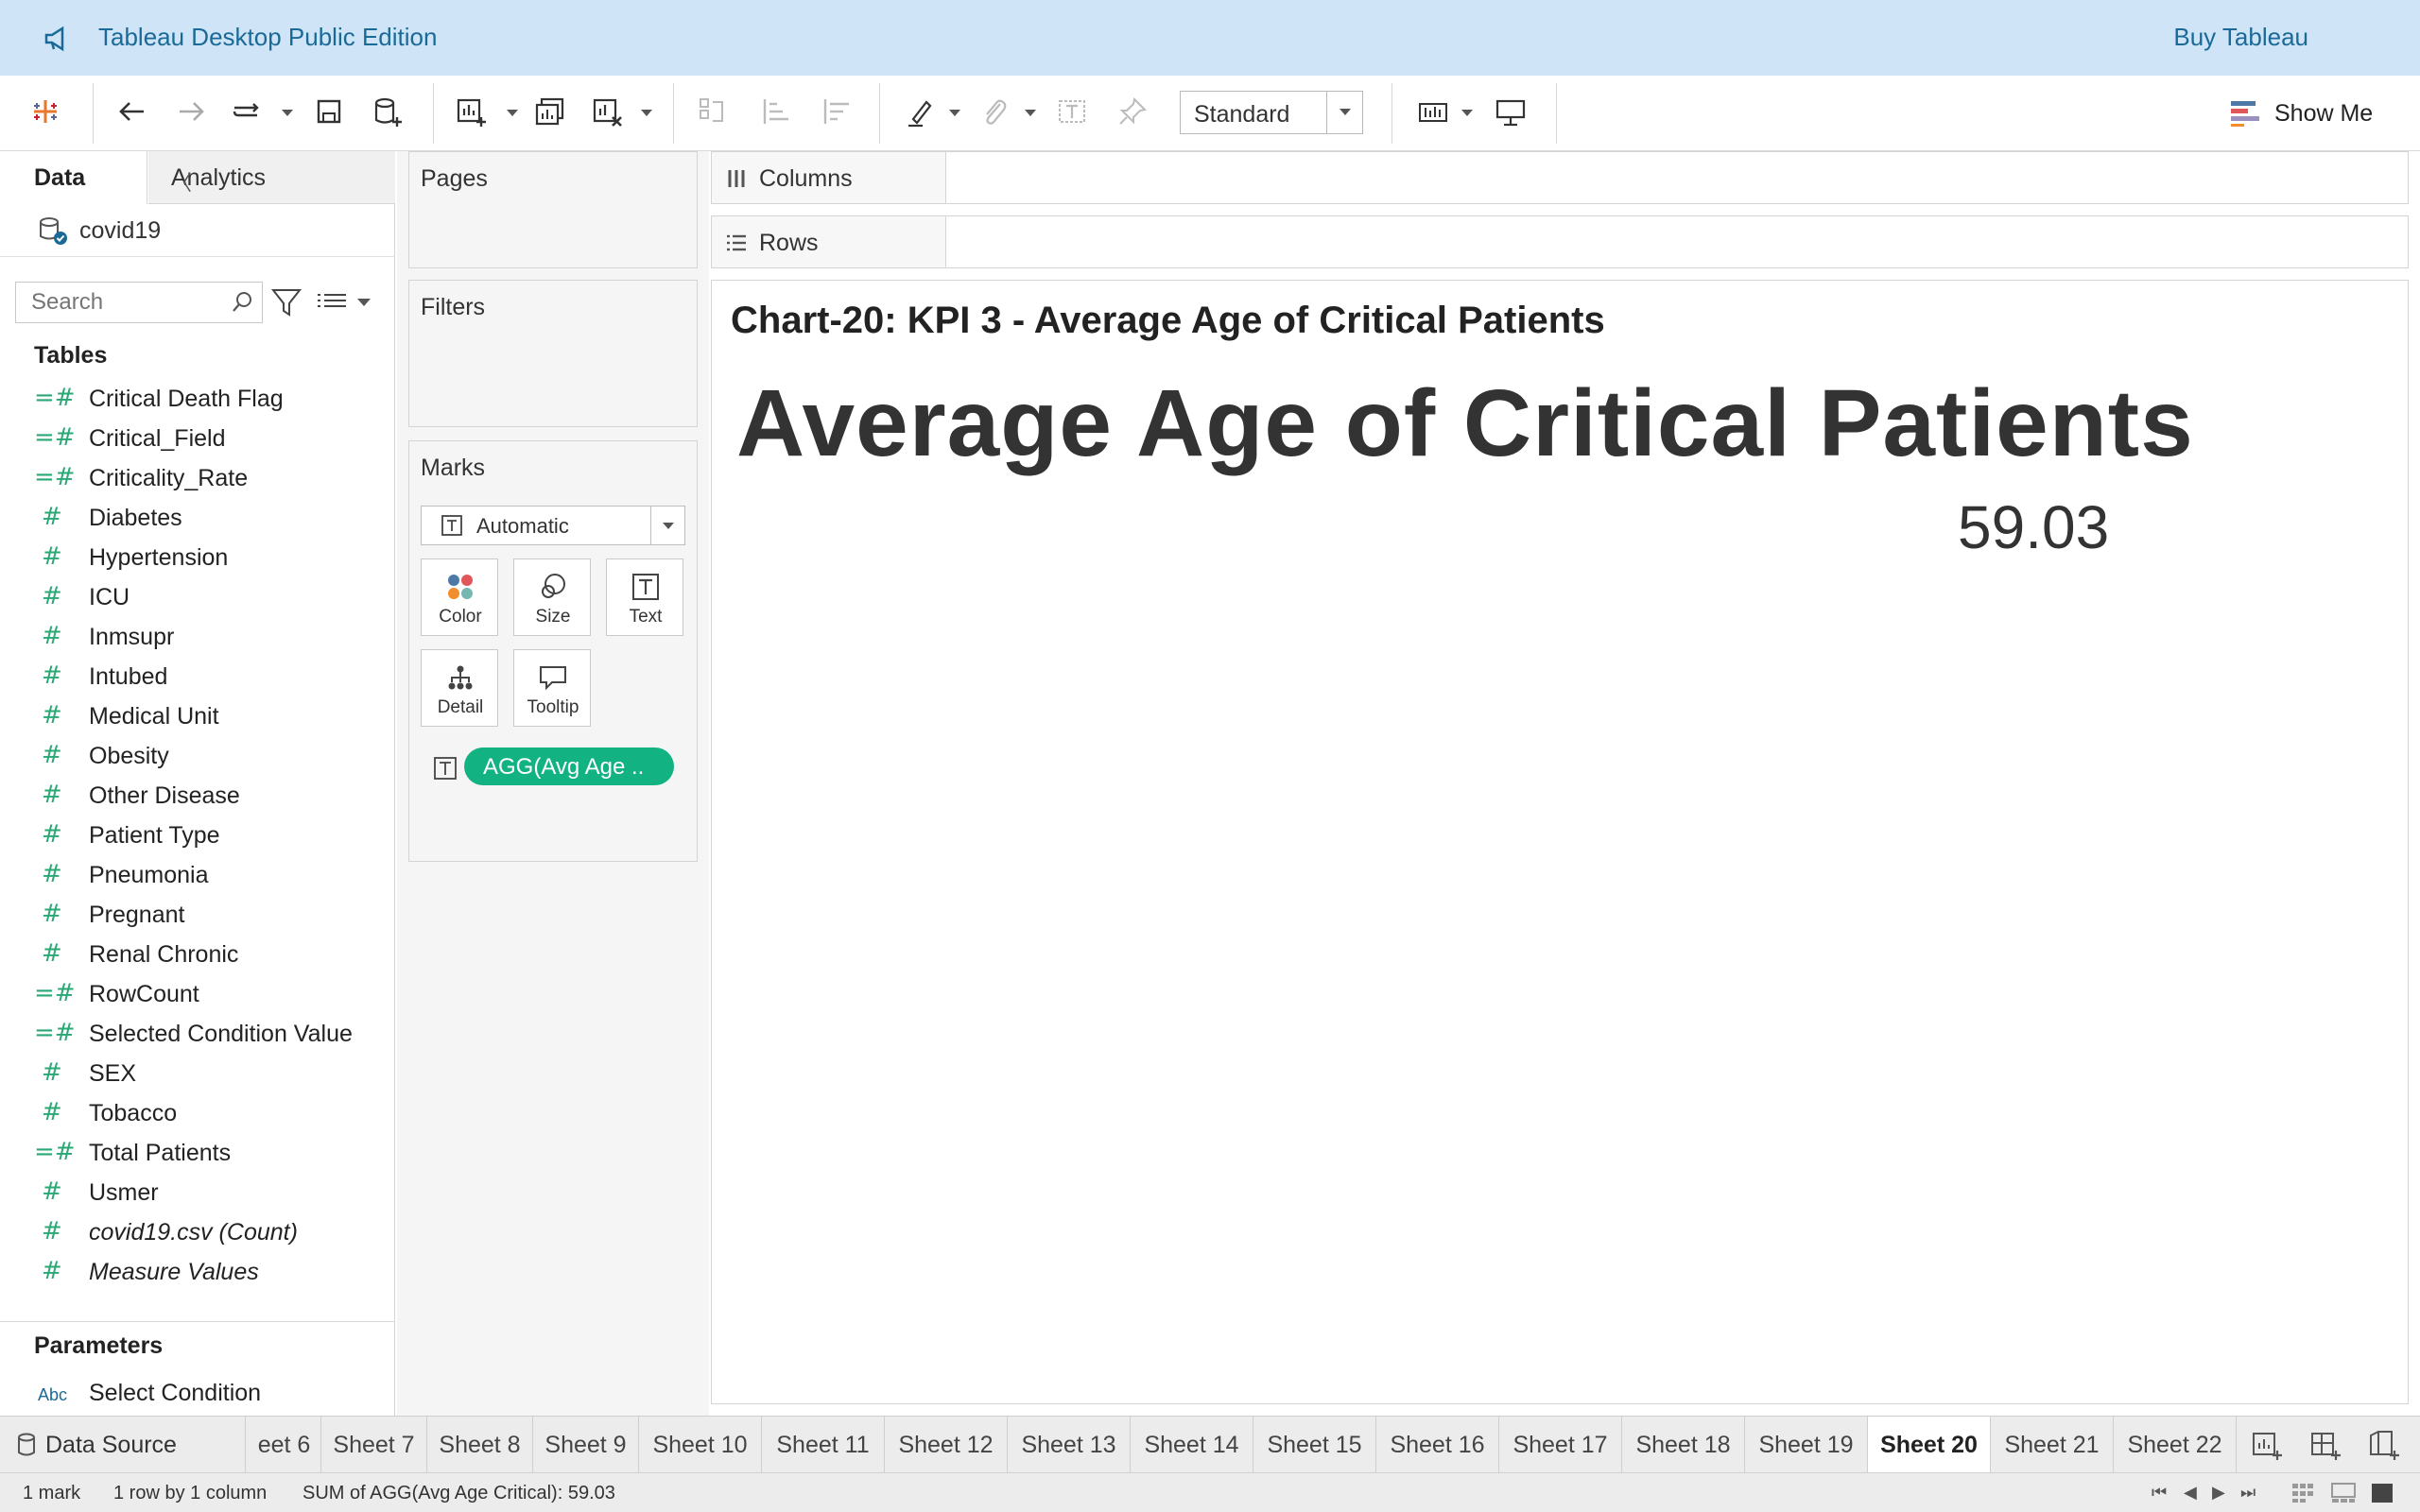  What do you see at coordinates (197, 755) in the screenshot?
I see `field-item: # Obesity` at bounding box center [197, 755].